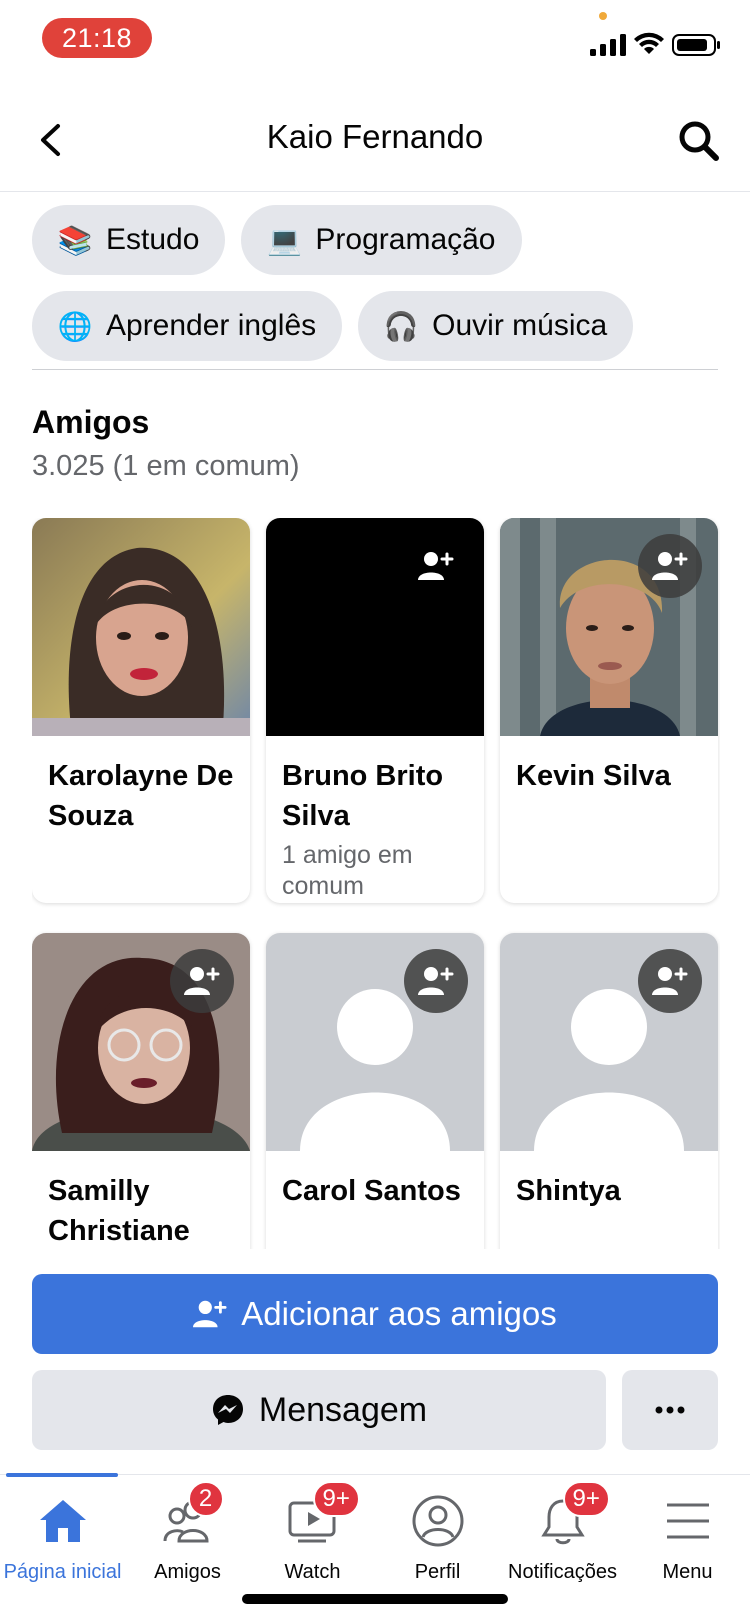 This screenshot has height=1624, width=750. What do you see at coordinates (562, 1538) in the screenshot?
I see `tab-notifications: 9+ Notificações` at bounding box center [562, 1538].